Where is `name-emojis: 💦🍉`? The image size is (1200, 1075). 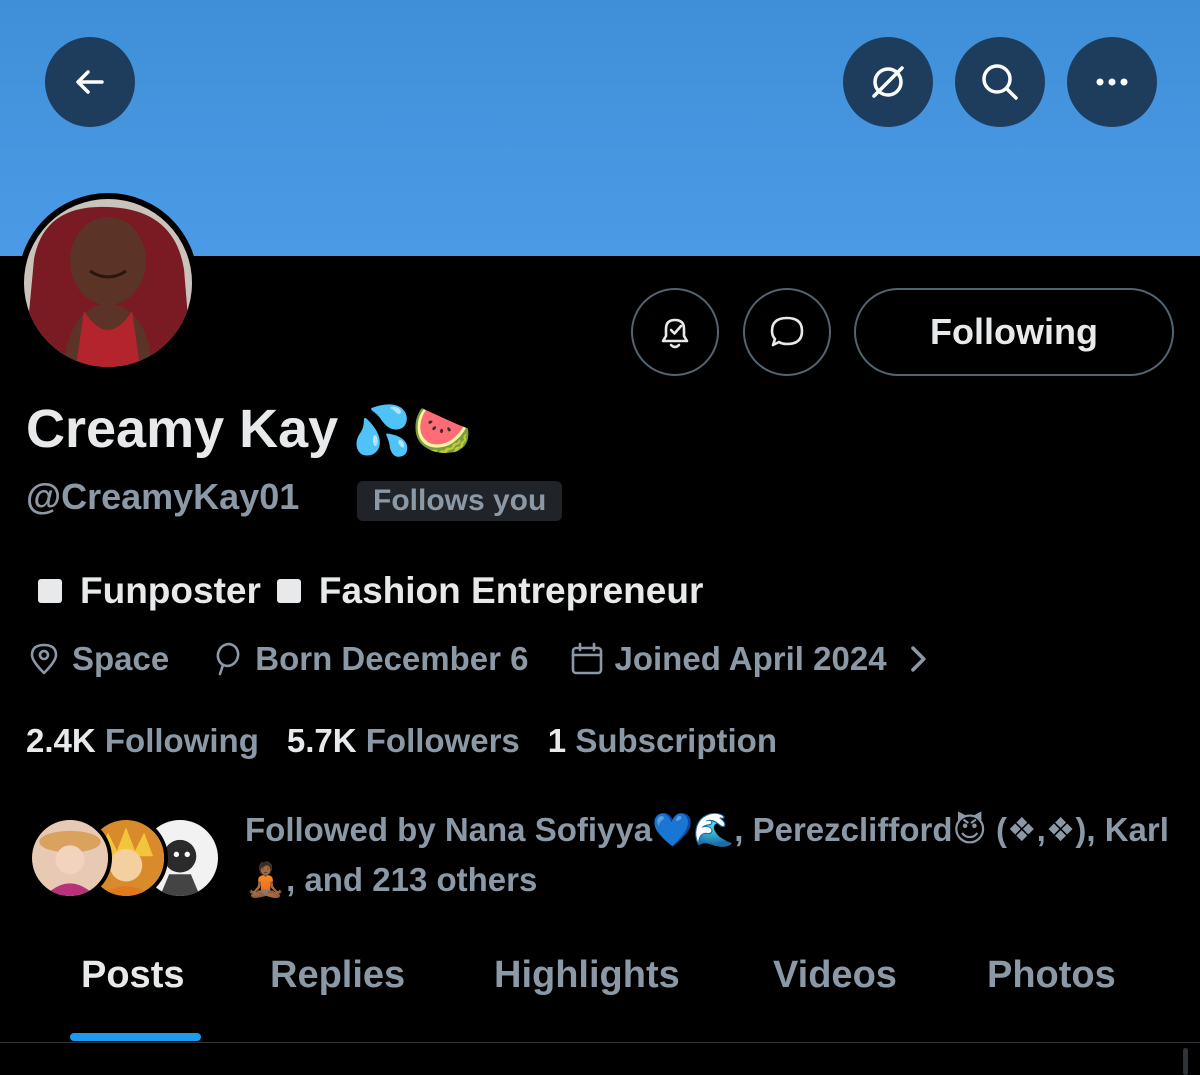
name-emojis: 💦🍉 is located at coordinates (412, 431).